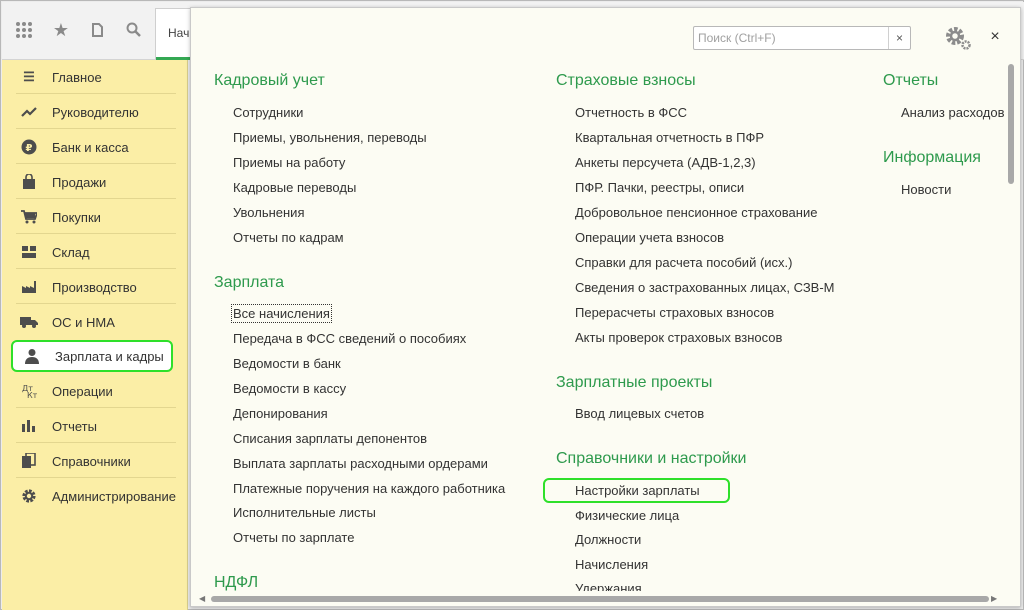  I want to click on horizontal-scrollbar: ◀ ▶, so click(599, 599).